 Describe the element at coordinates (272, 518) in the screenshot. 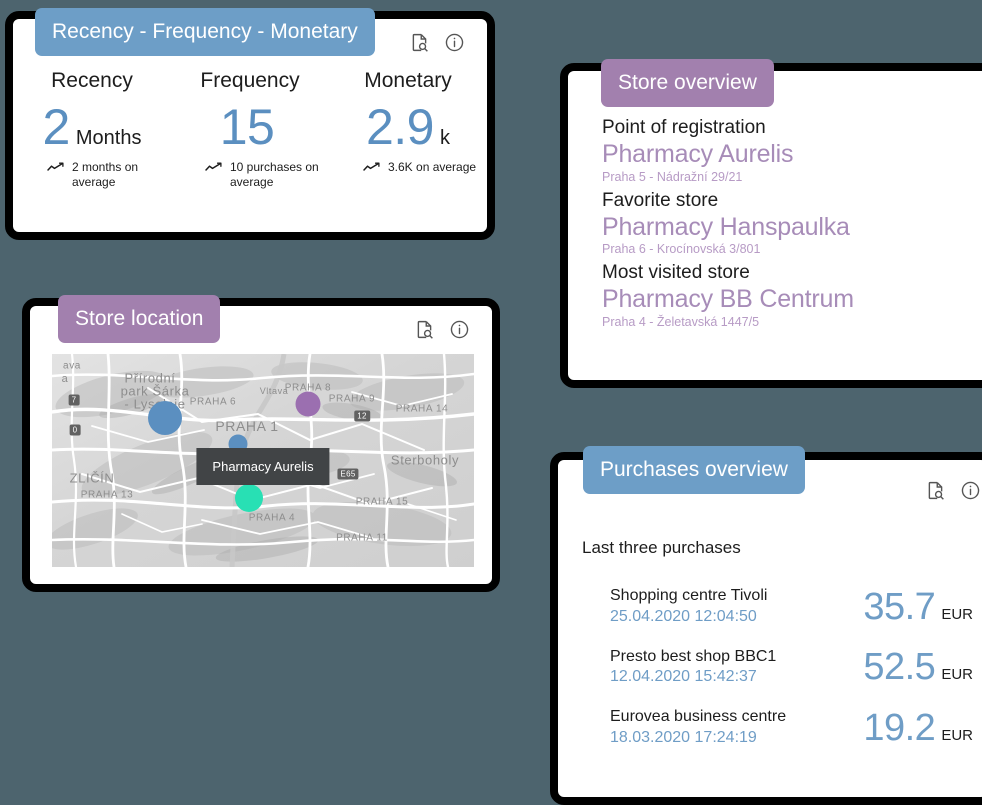

I see `map-label: PRAHA 4` at that location.